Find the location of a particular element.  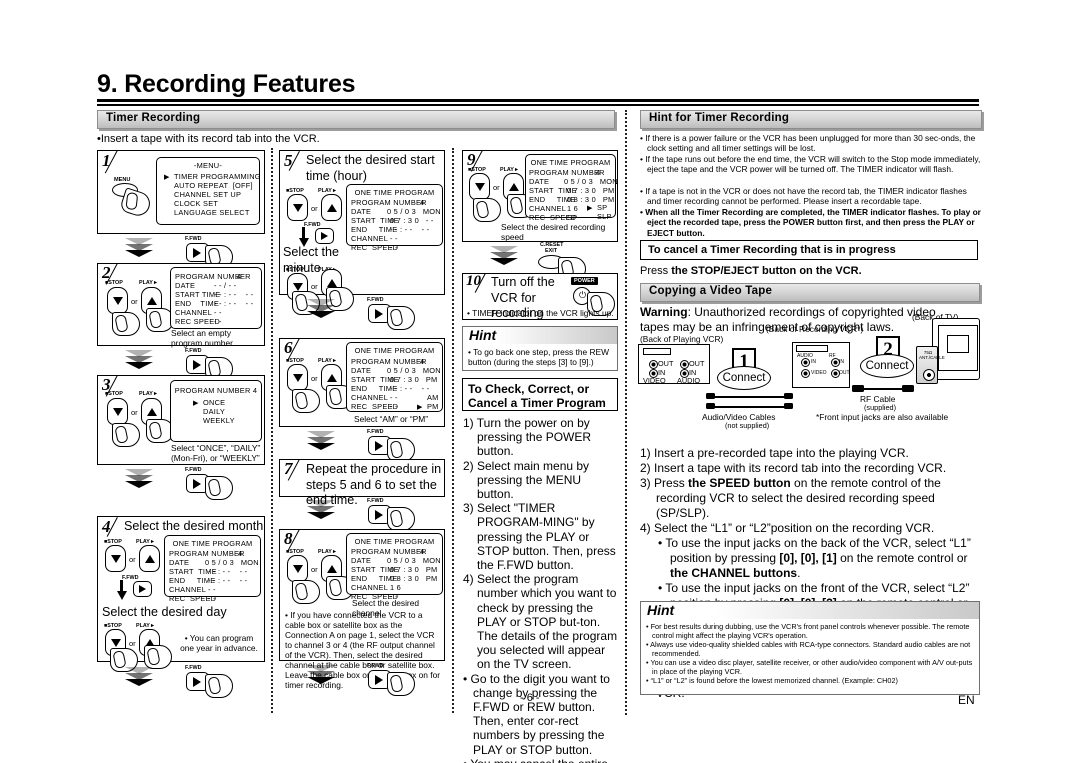

front-jacks-note: *Front input jacks are also available is located at coordinates (882, 417).